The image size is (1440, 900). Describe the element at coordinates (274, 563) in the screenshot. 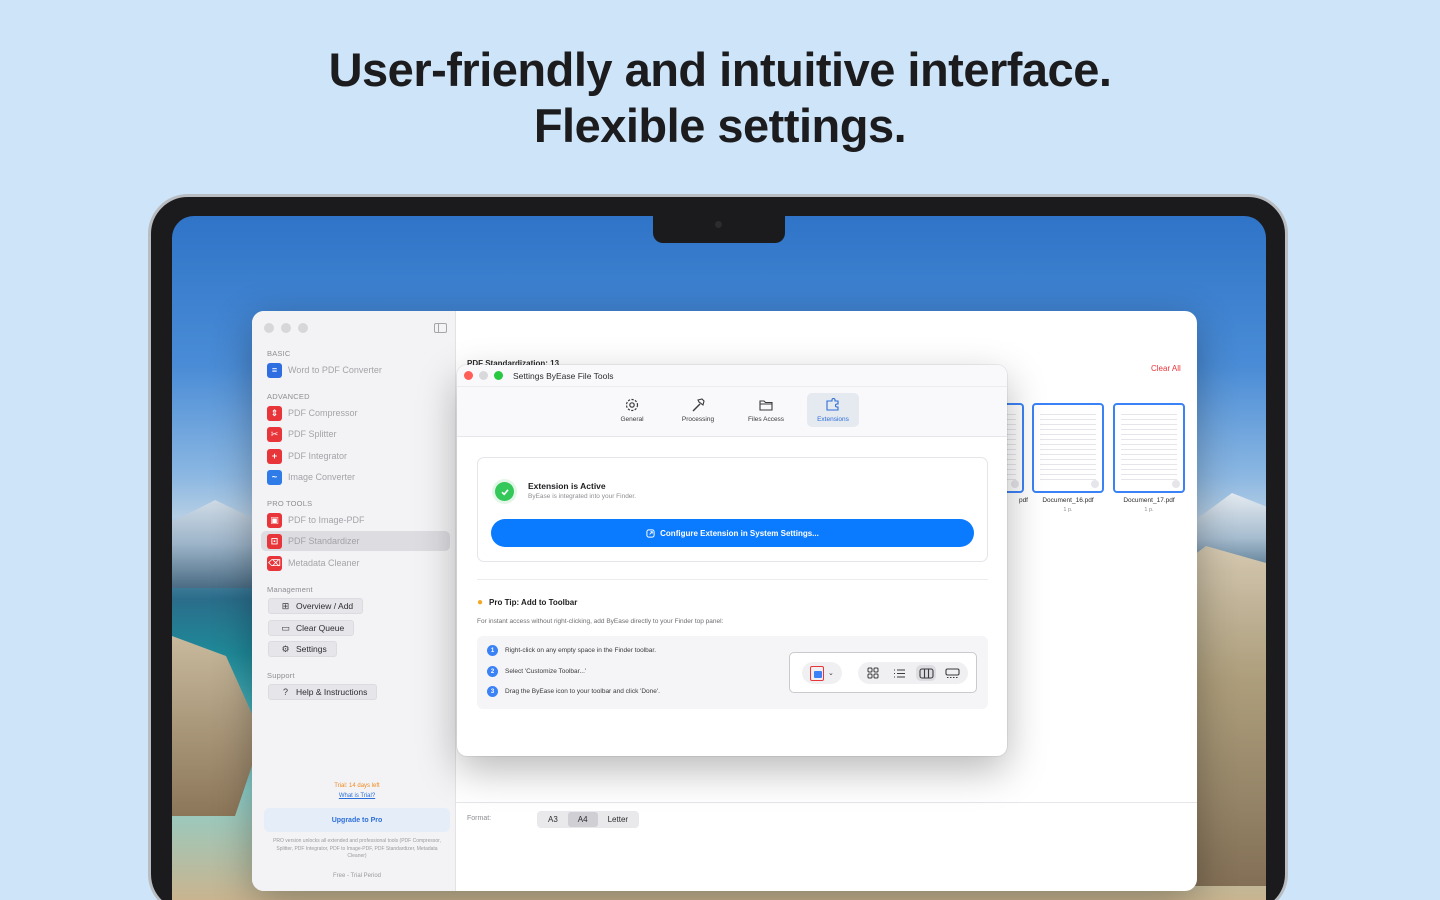

I see `eraser-icon: ⌫` at that location.